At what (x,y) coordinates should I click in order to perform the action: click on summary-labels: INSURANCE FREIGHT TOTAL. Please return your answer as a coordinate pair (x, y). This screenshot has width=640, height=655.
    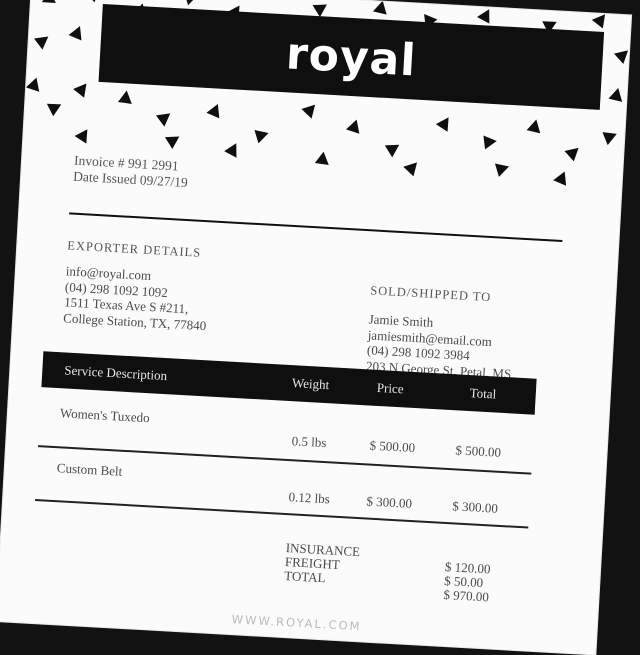
    Looking at the image, I should click on (322, 563).